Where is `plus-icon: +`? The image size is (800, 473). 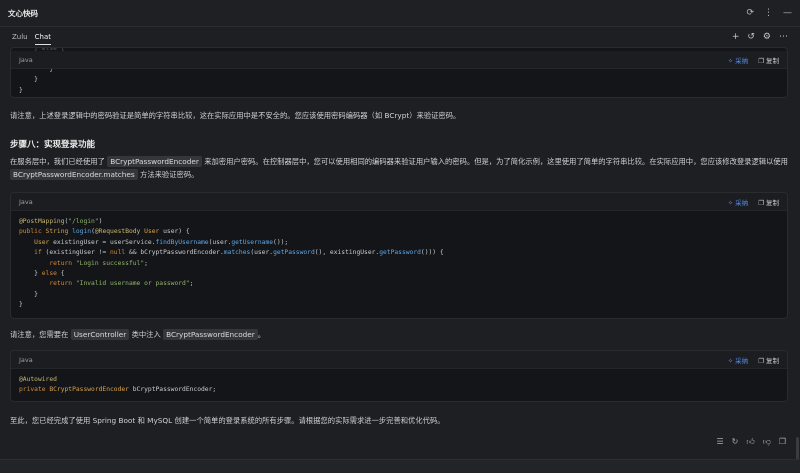
plus-icon: + is located at coordinates (736, 37).